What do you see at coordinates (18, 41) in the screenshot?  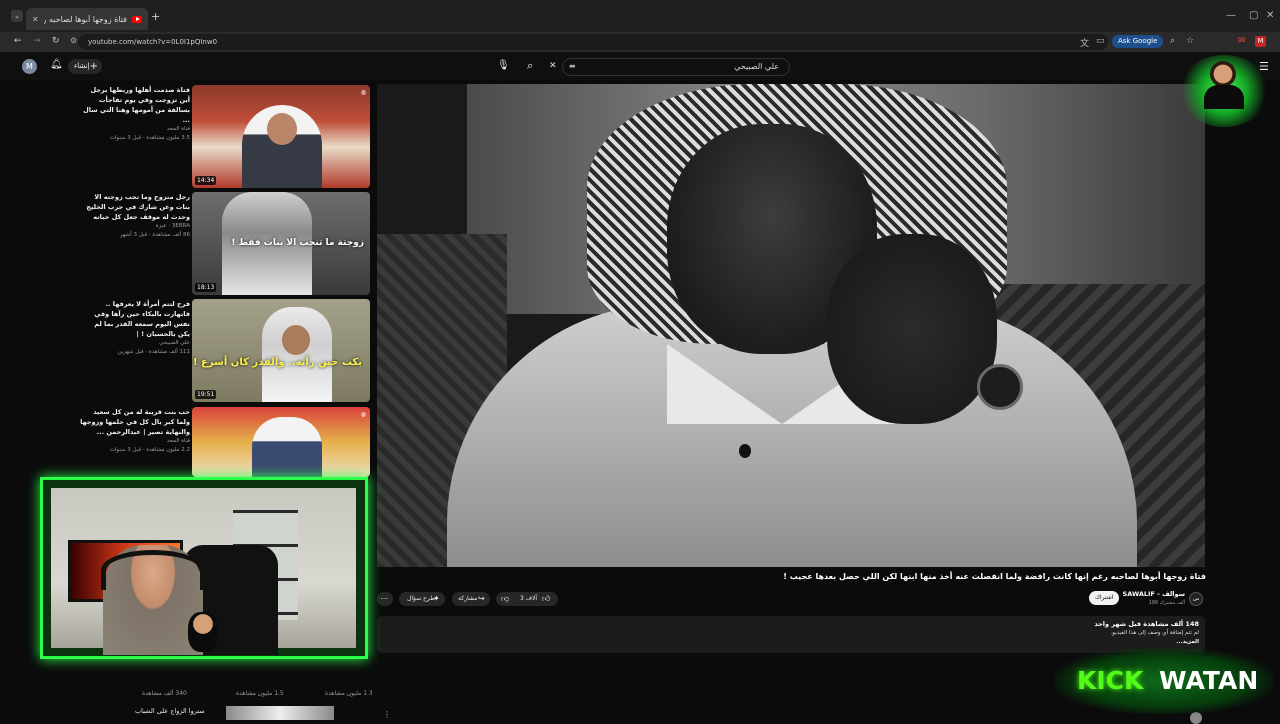 I see `back-icon: ←` at bounding box center [18, 41].